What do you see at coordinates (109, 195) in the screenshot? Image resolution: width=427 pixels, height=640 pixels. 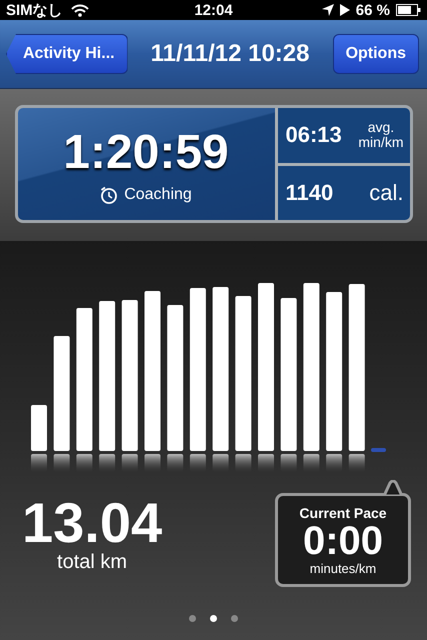 I see `stopwatch-icon` at bounding box center [109, 195].